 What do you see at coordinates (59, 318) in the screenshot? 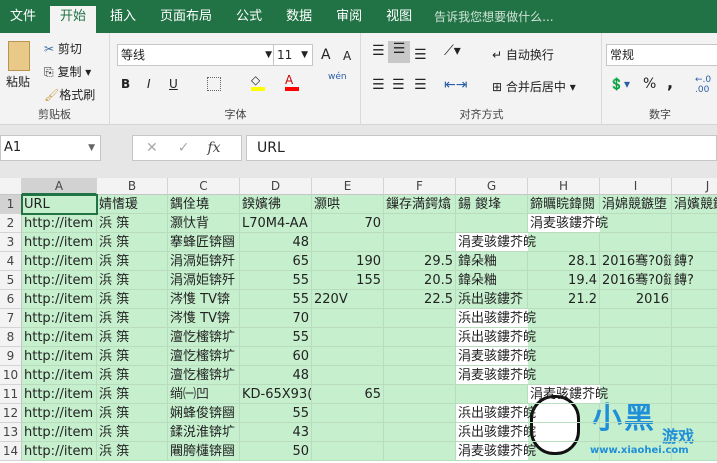
I see `cell-A7: http://item` at bounding box center [59, 318].